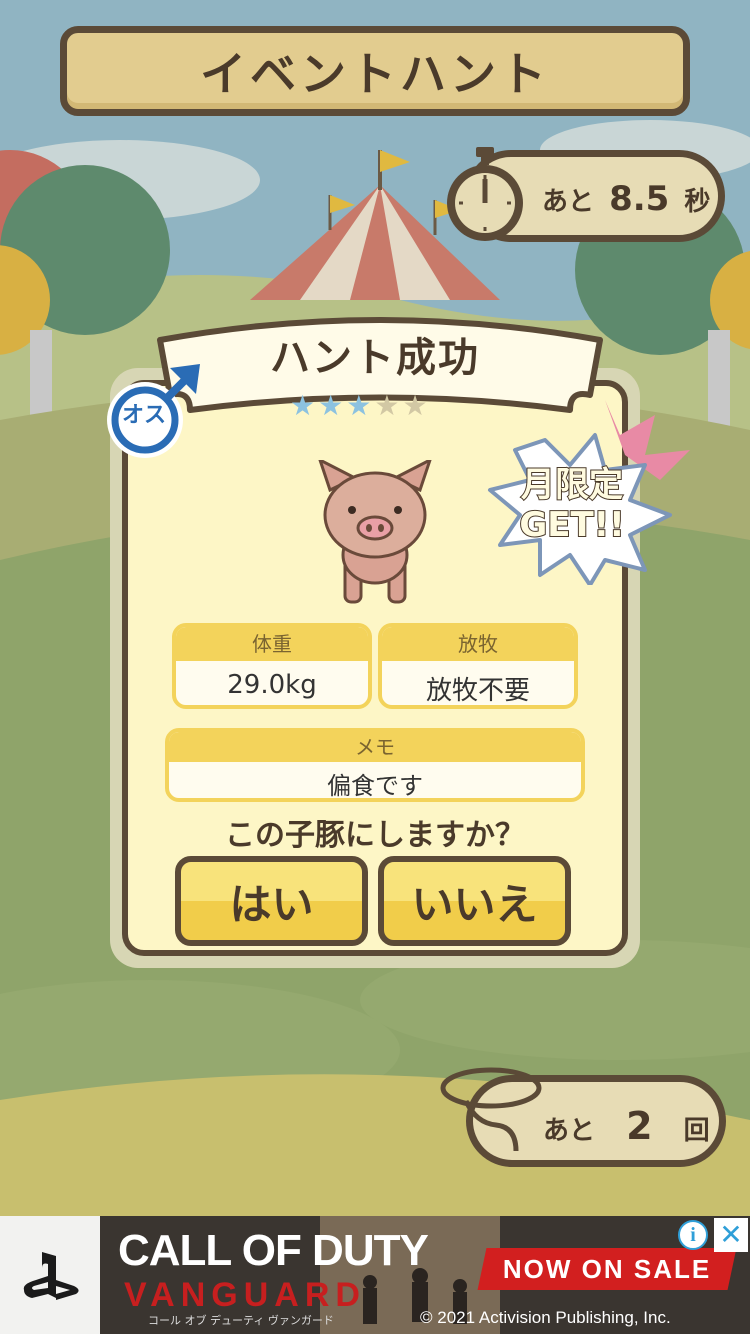 The width and height of the screenshot is (750, 1334). Describe the element at coordinates (375, 358) in the screenshot. I see `dialog-title: ハント成功` at that location.